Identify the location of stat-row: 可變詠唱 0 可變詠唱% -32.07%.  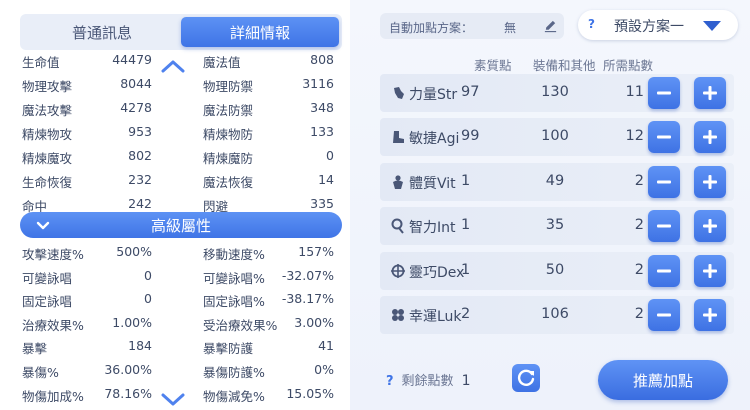
(178, 276).